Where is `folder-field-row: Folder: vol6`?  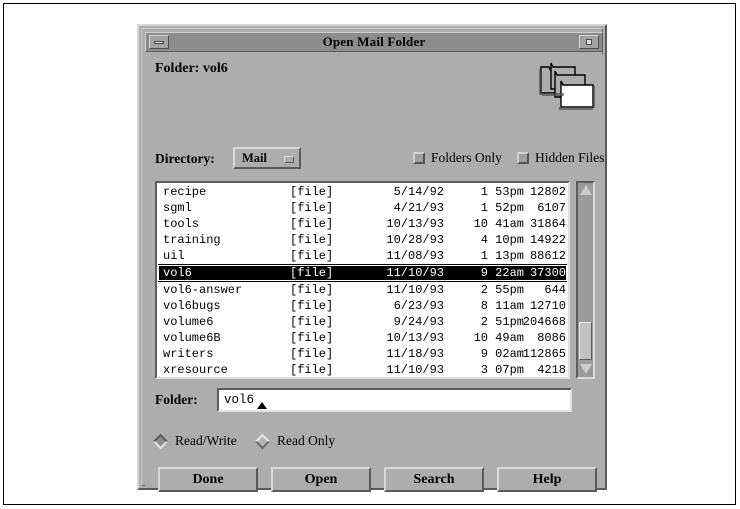
folder-field-row: Folder: vol6 is located at coordinates (375, 401).